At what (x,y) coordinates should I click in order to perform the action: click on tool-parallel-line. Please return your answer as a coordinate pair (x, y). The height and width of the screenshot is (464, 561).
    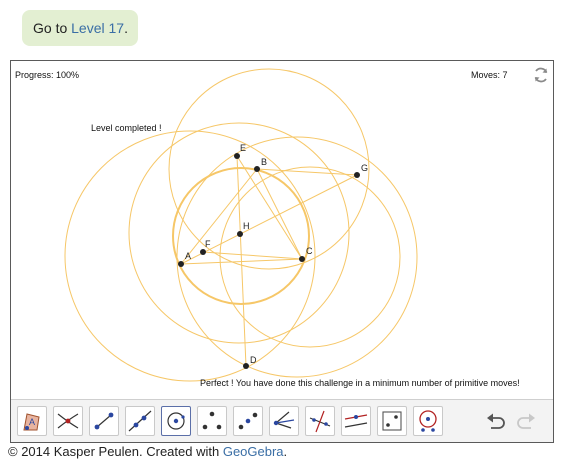
    Looking at the image, I should click on (356, 421).